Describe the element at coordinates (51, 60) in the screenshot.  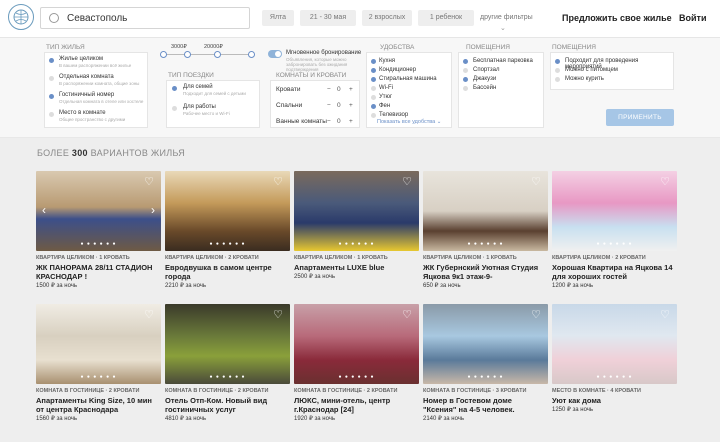
I see `radio-selected-icon` at that location.